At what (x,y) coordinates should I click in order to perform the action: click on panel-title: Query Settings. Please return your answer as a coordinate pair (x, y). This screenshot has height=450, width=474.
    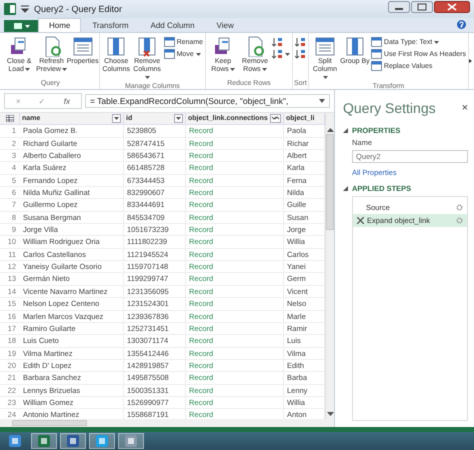
    Looking at the image, I should click on (389, 108).